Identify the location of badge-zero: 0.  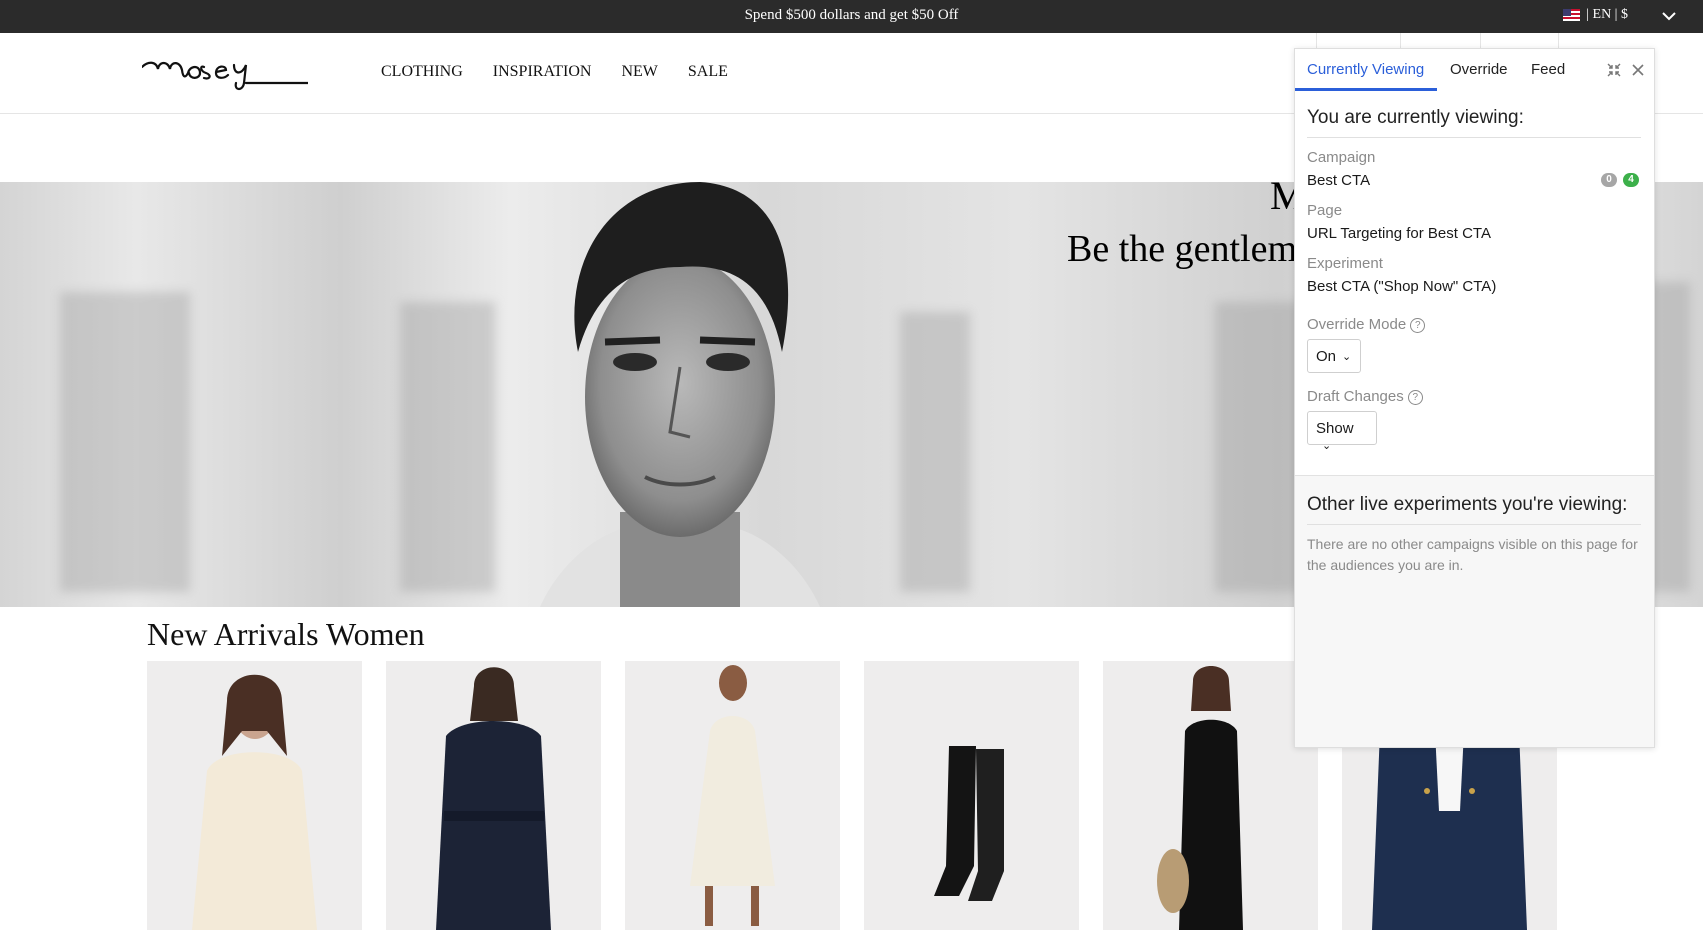
(1609, 180).